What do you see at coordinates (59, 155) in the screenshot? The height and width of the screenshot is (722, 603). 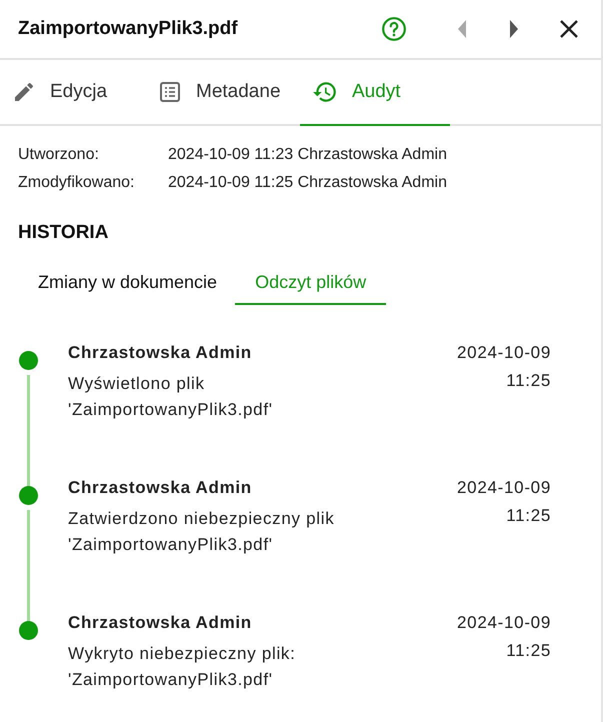 I see `field-label: Utworzono:` at bounding box center [59, 155].